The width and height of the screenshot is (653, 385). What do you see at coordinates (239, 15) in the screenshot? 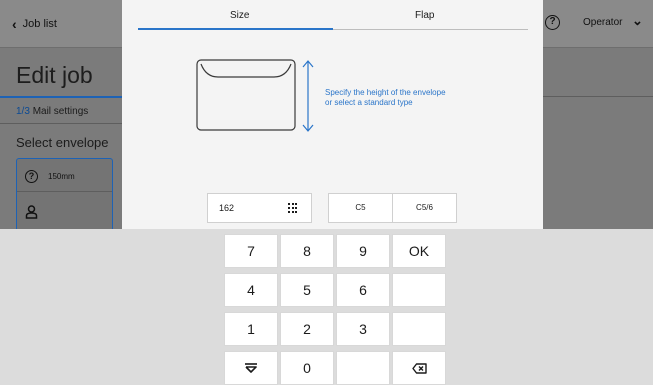
I see `tab-size: Size` at bounding box center [239, 15].